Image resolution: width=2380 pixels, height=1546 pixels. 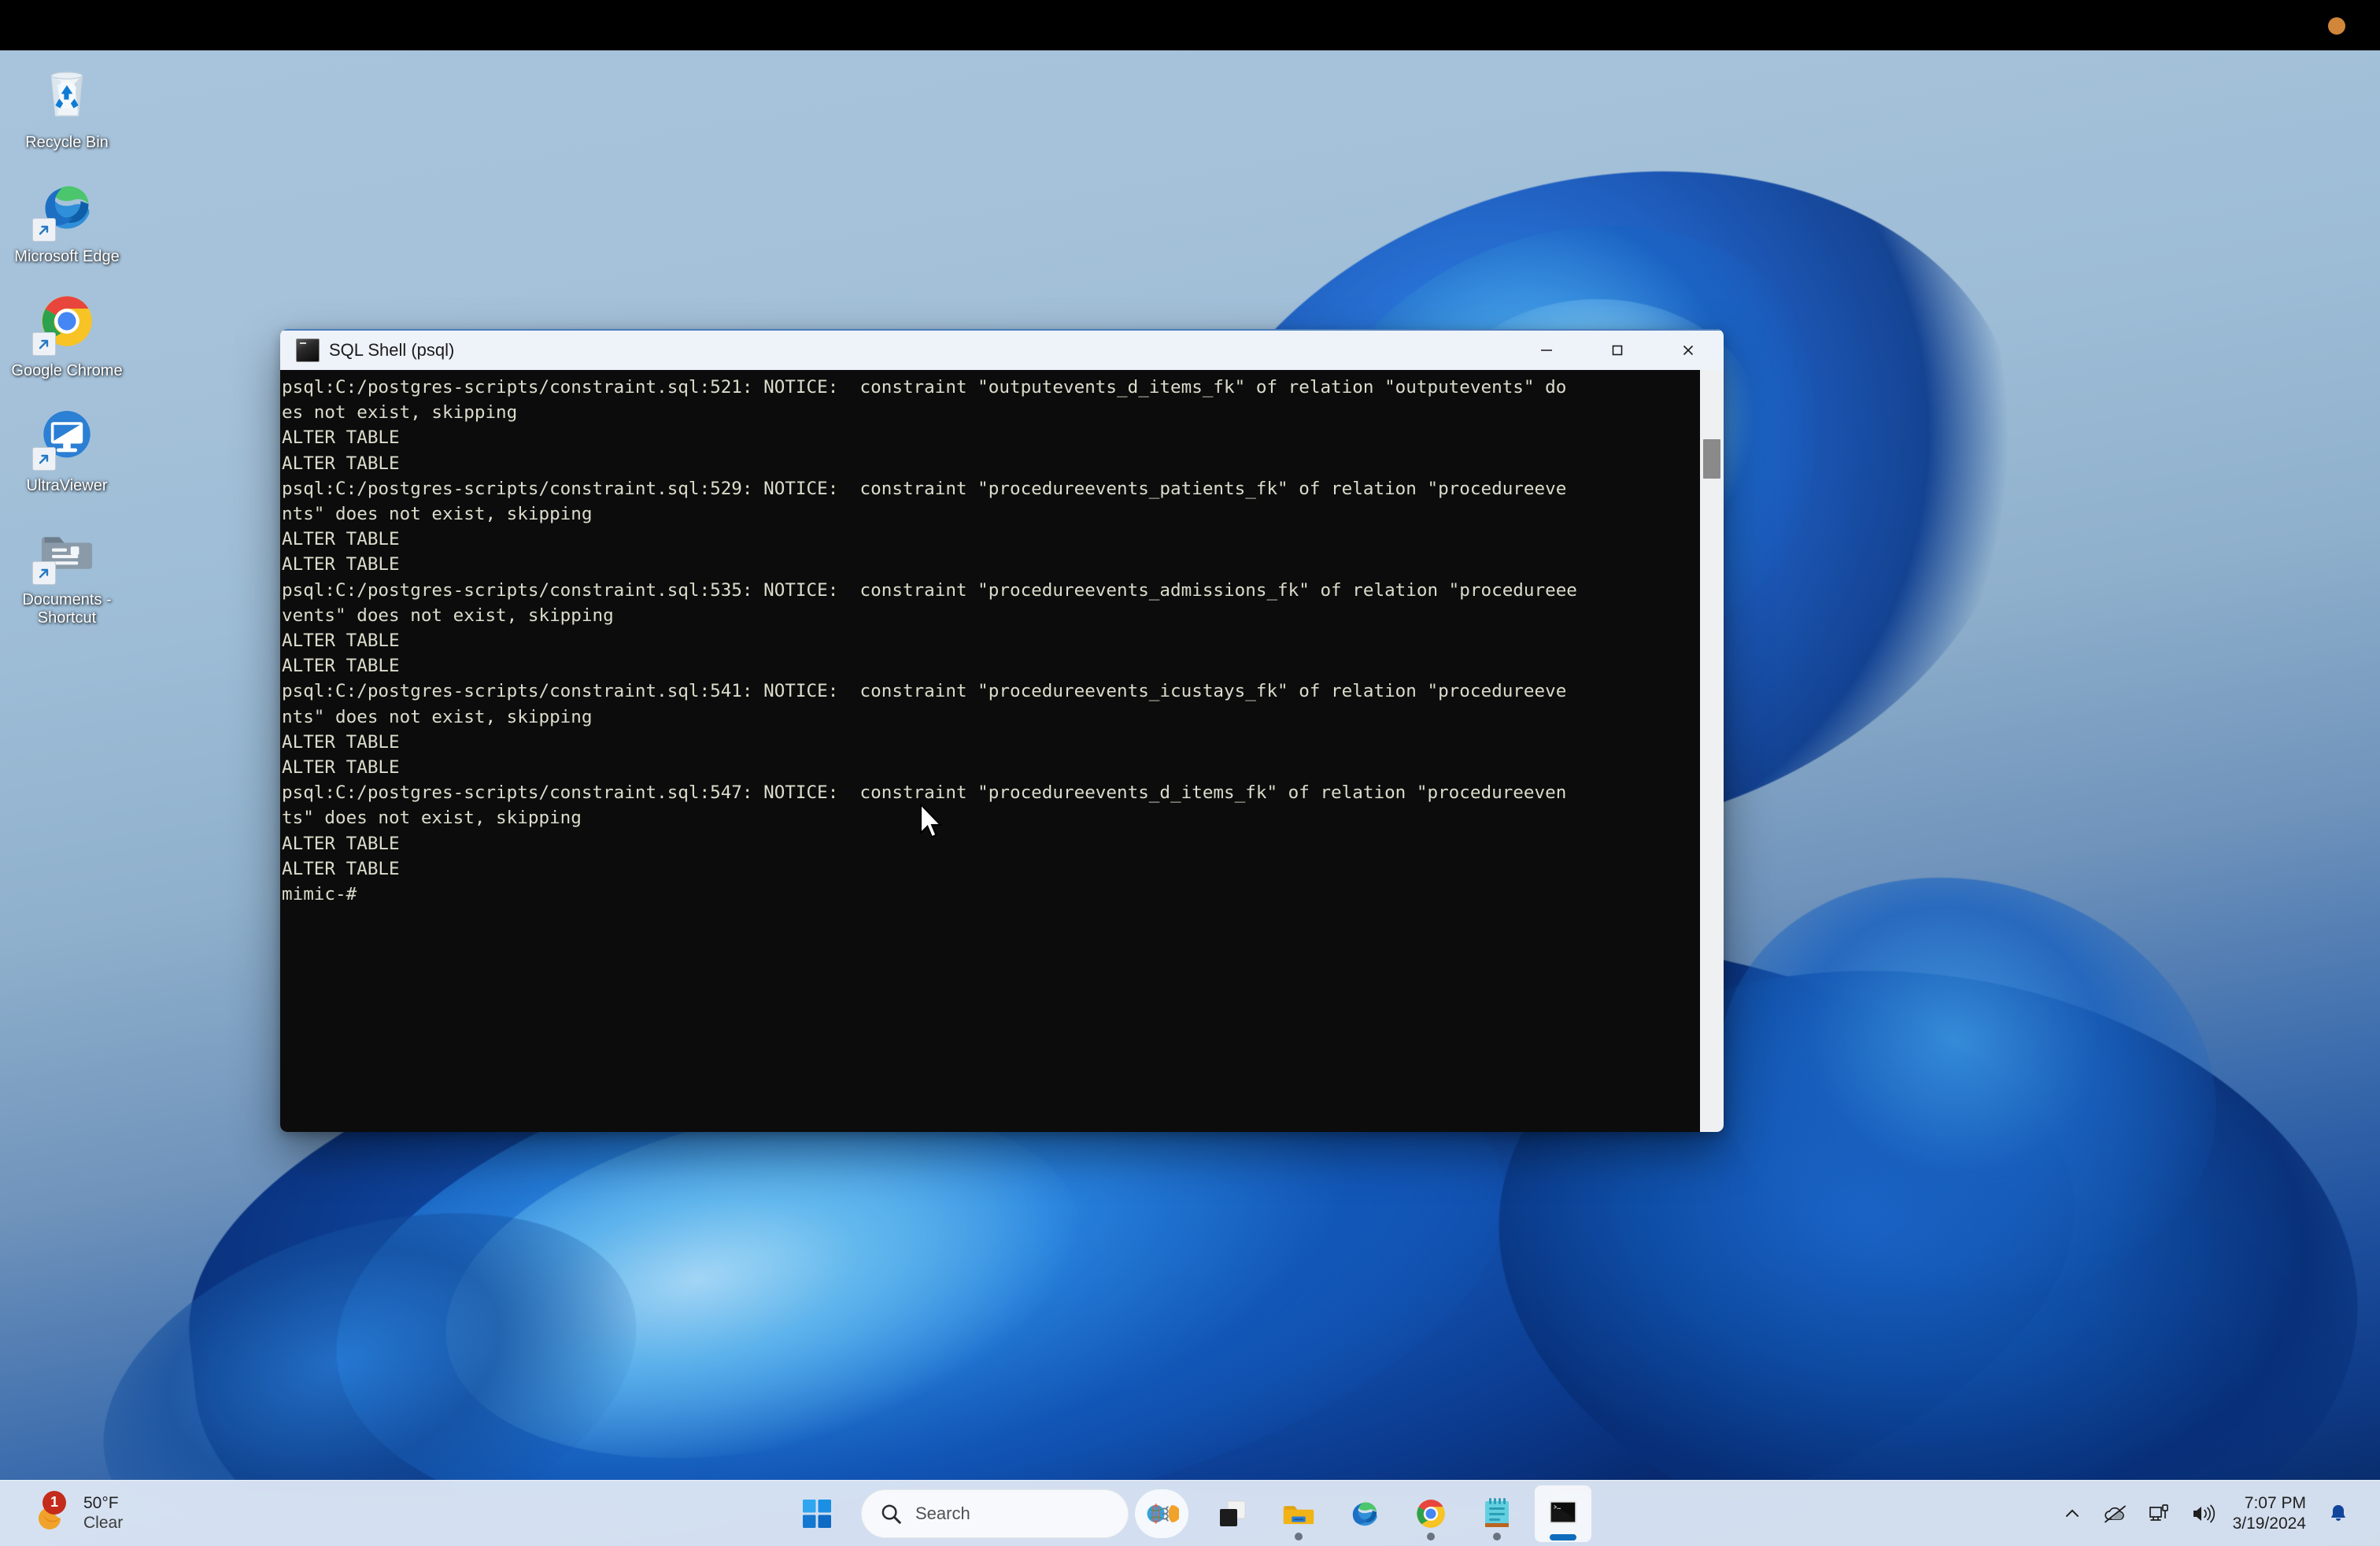 I want to click on taskbar-search-box: Search, so click(x=995, y=1514).